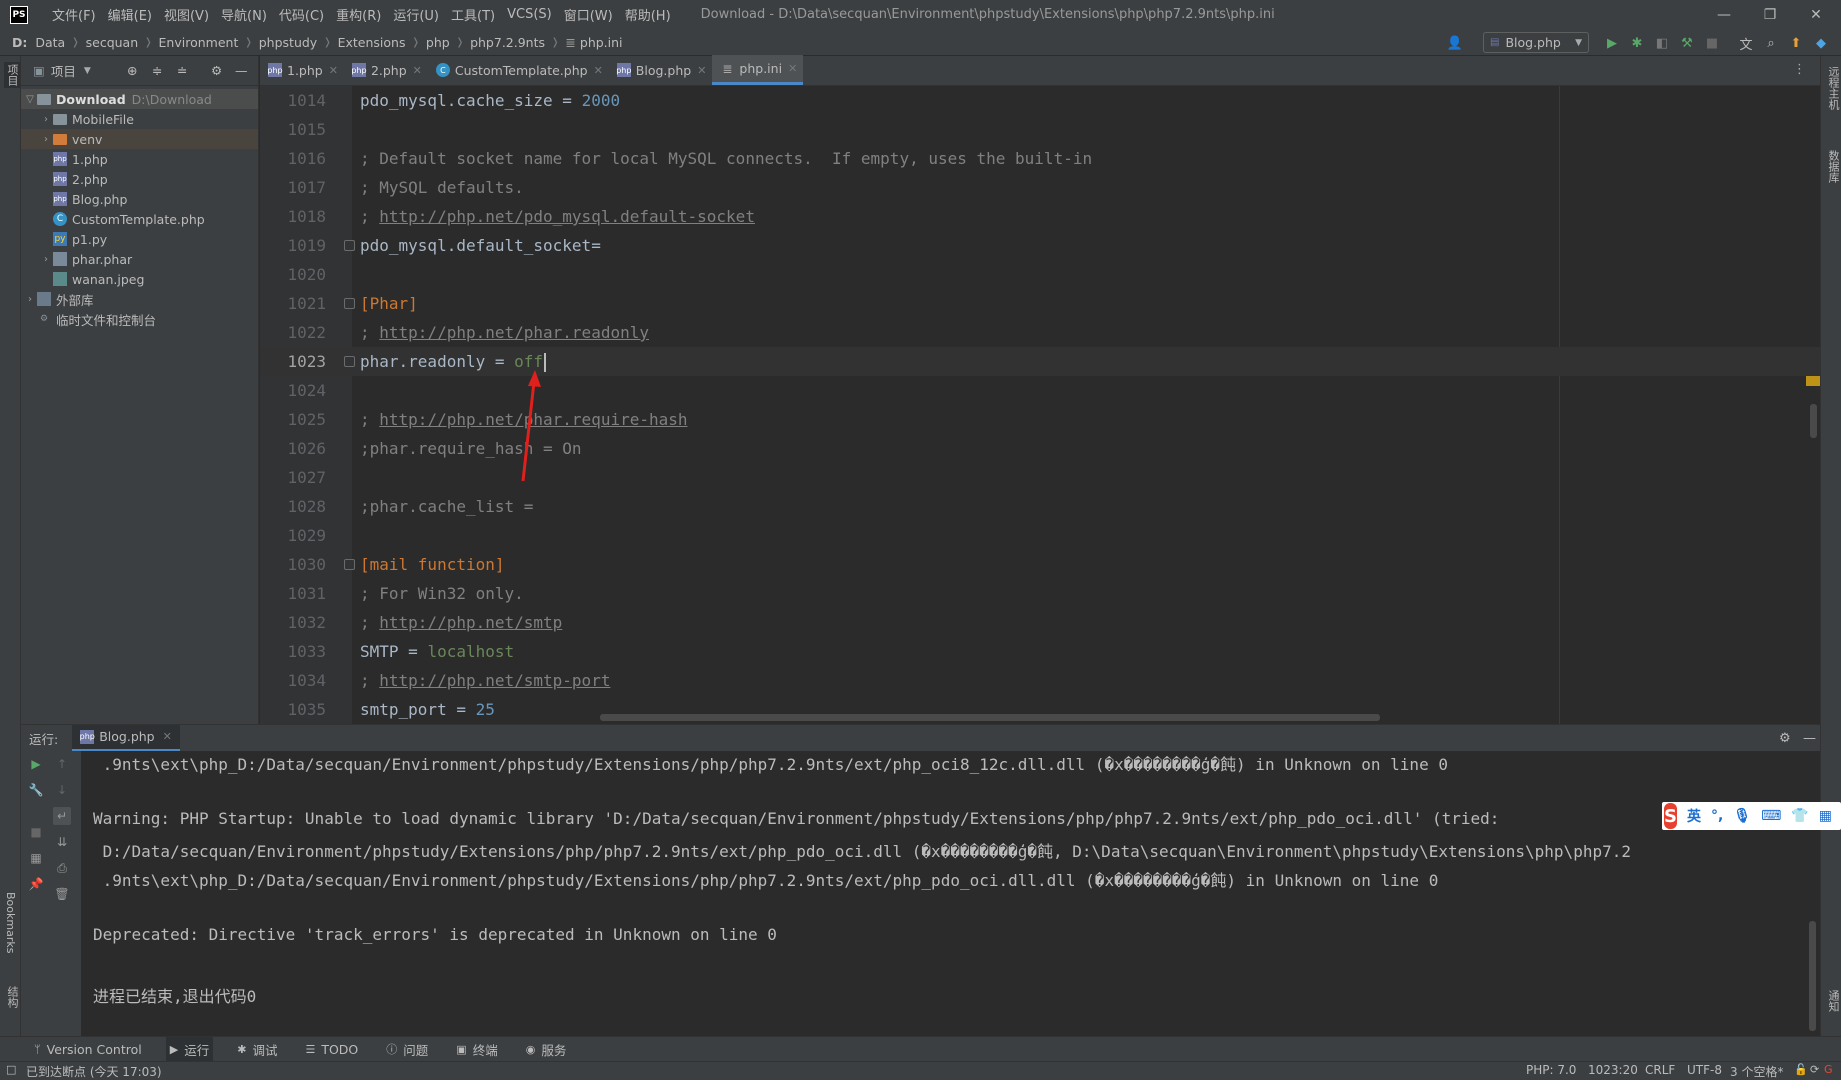  What do you see at coordinates (139, 319) in the screenshot?
I see `tree-item-scratches: ⚙ 临时文件和控制台` at bounding box center [139, 319].